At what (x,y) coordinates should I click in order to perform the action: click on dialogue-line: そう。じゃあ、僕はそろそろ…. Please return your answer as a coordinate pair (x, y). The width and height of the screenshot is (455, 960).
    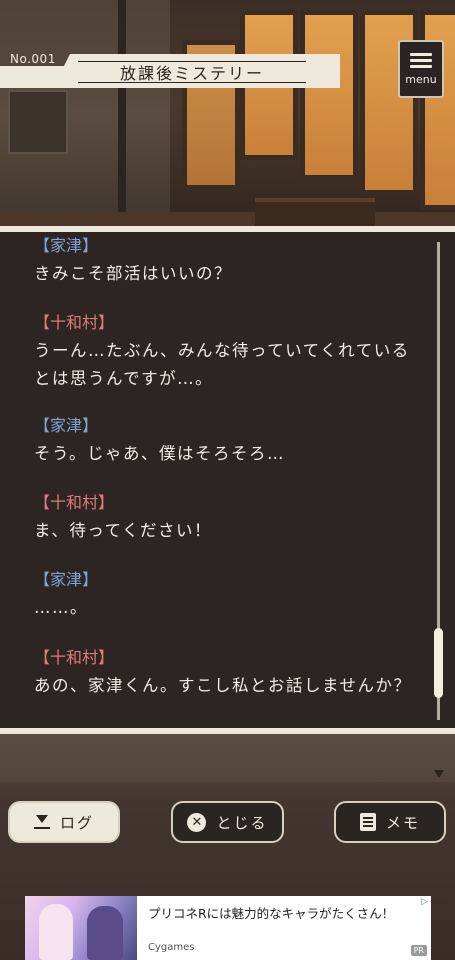
    Looking at the image, I should click on (160, 453).